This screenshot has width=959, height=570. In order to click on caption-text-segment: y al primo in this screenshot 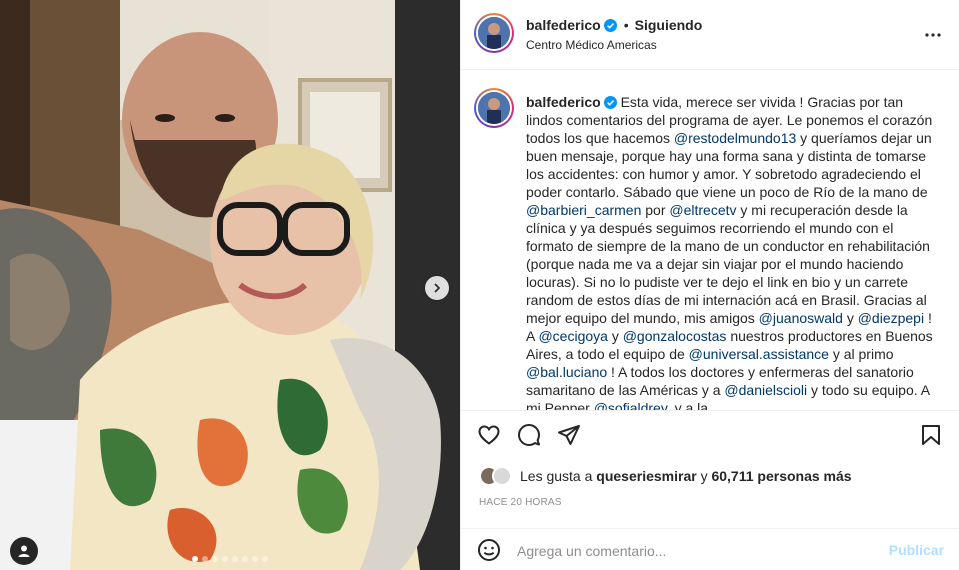, I will do `click(861, 354)`.